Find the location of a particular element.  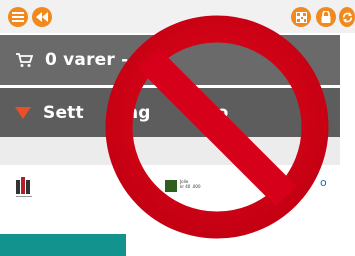

brand-logo-icon is located at coordinates (171, 186).